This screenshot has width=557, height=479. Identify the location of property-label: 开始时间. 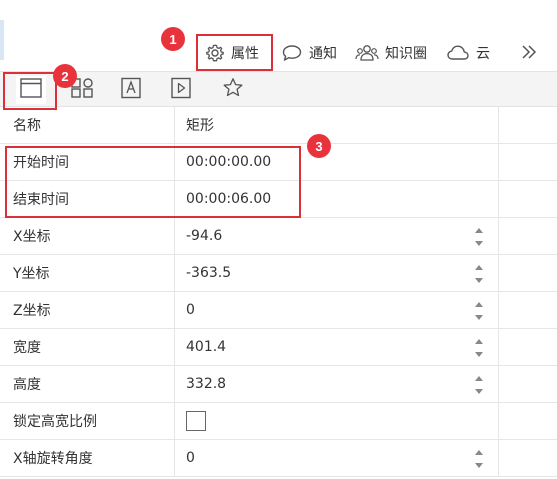
(87, 162).